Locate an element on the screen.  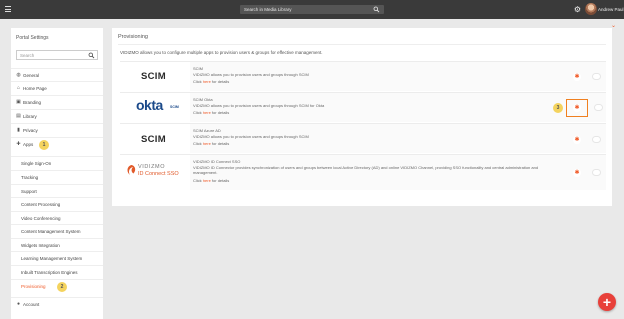
okta-logo-subtext: SCIM is located at coordinates (174, 107).